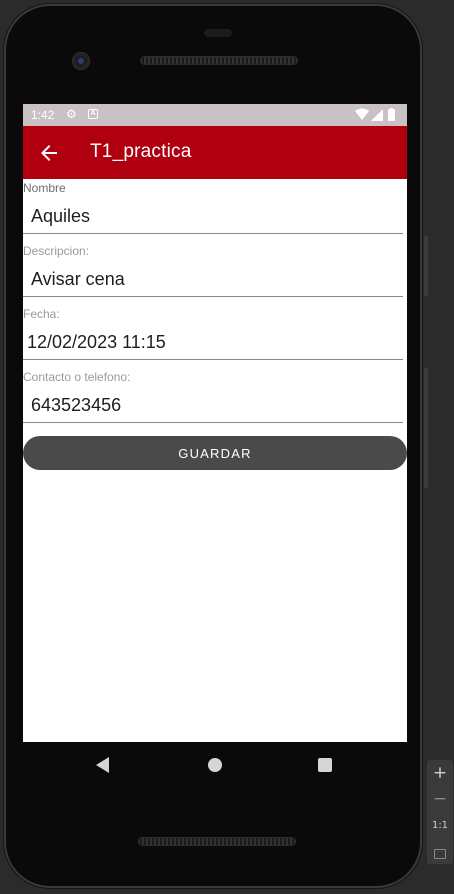  I want to click on battery-icon, so click(391, 115).